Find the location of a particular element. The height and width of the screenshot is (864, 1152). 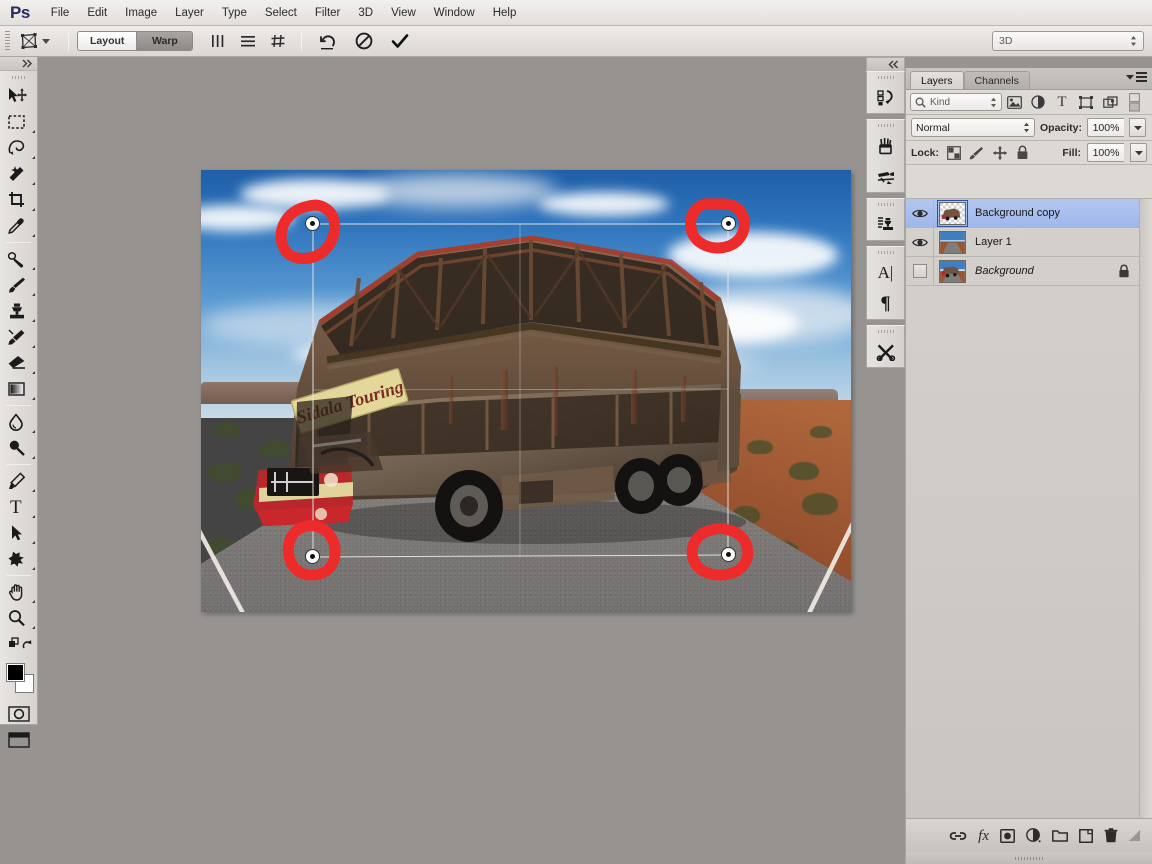

options-bar-grip is located at coordinates (7, 41).